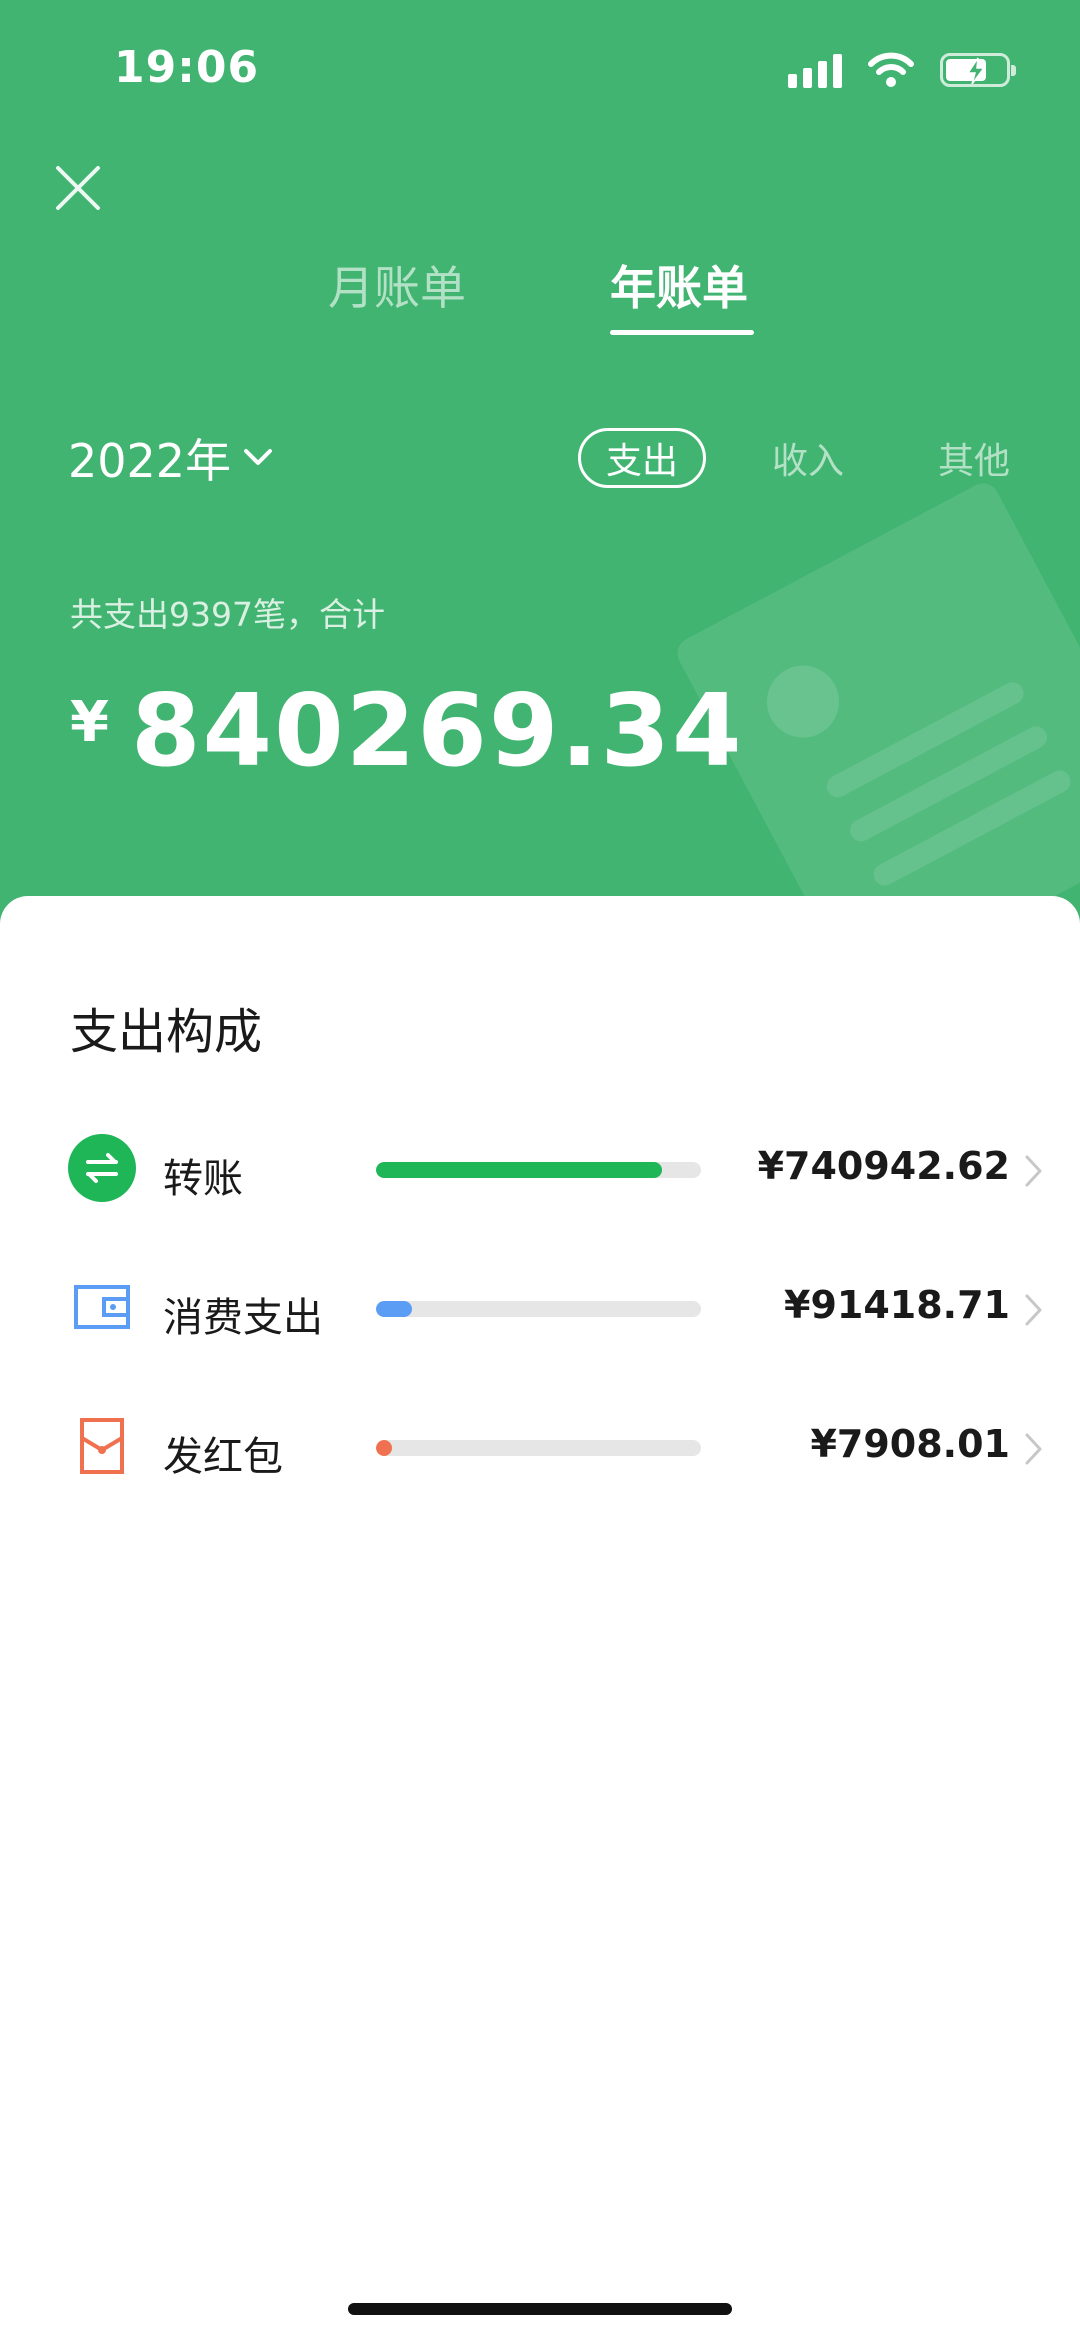 This screenshot has width=1080, height=2338. I want to click on wifi-icon, so click(891, 69).